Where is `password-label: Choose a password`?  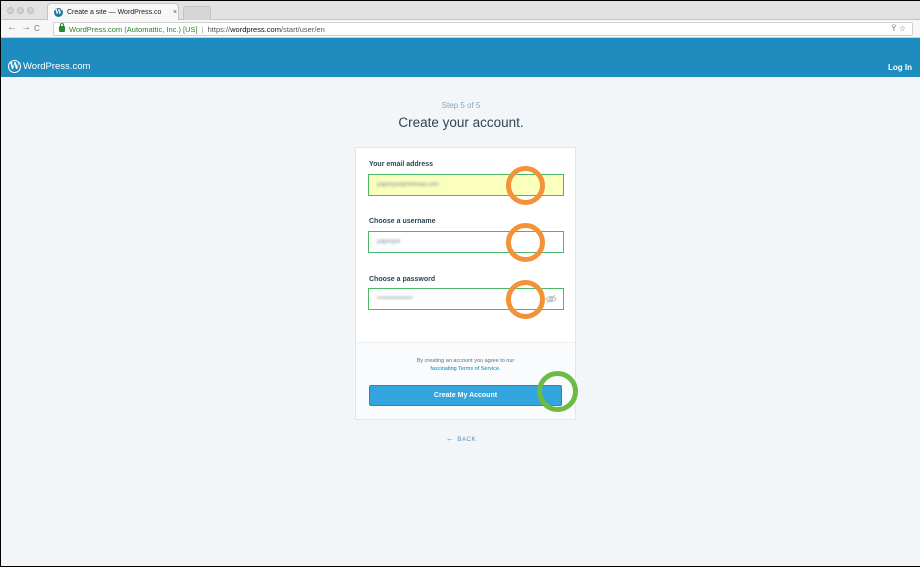 password-label: Choose a password is located at coordinates (402, 279).